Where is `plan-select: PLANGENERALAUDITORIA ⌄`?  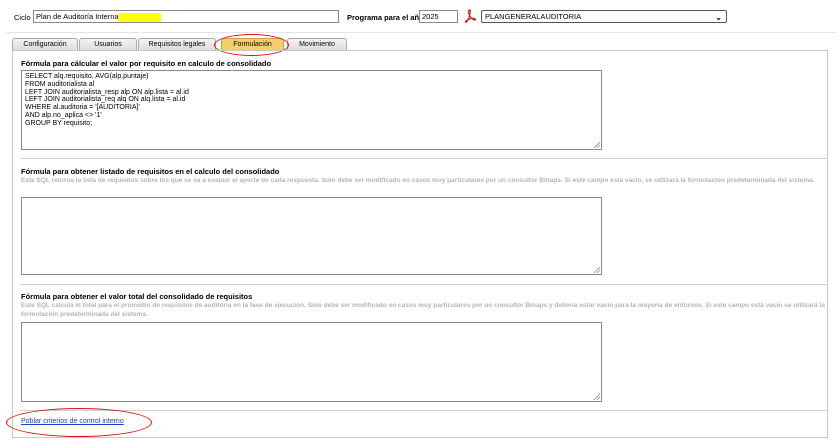 plan-select: PLANGENERALAUDITORIA ⌄ is located at coordinates (604, 16).